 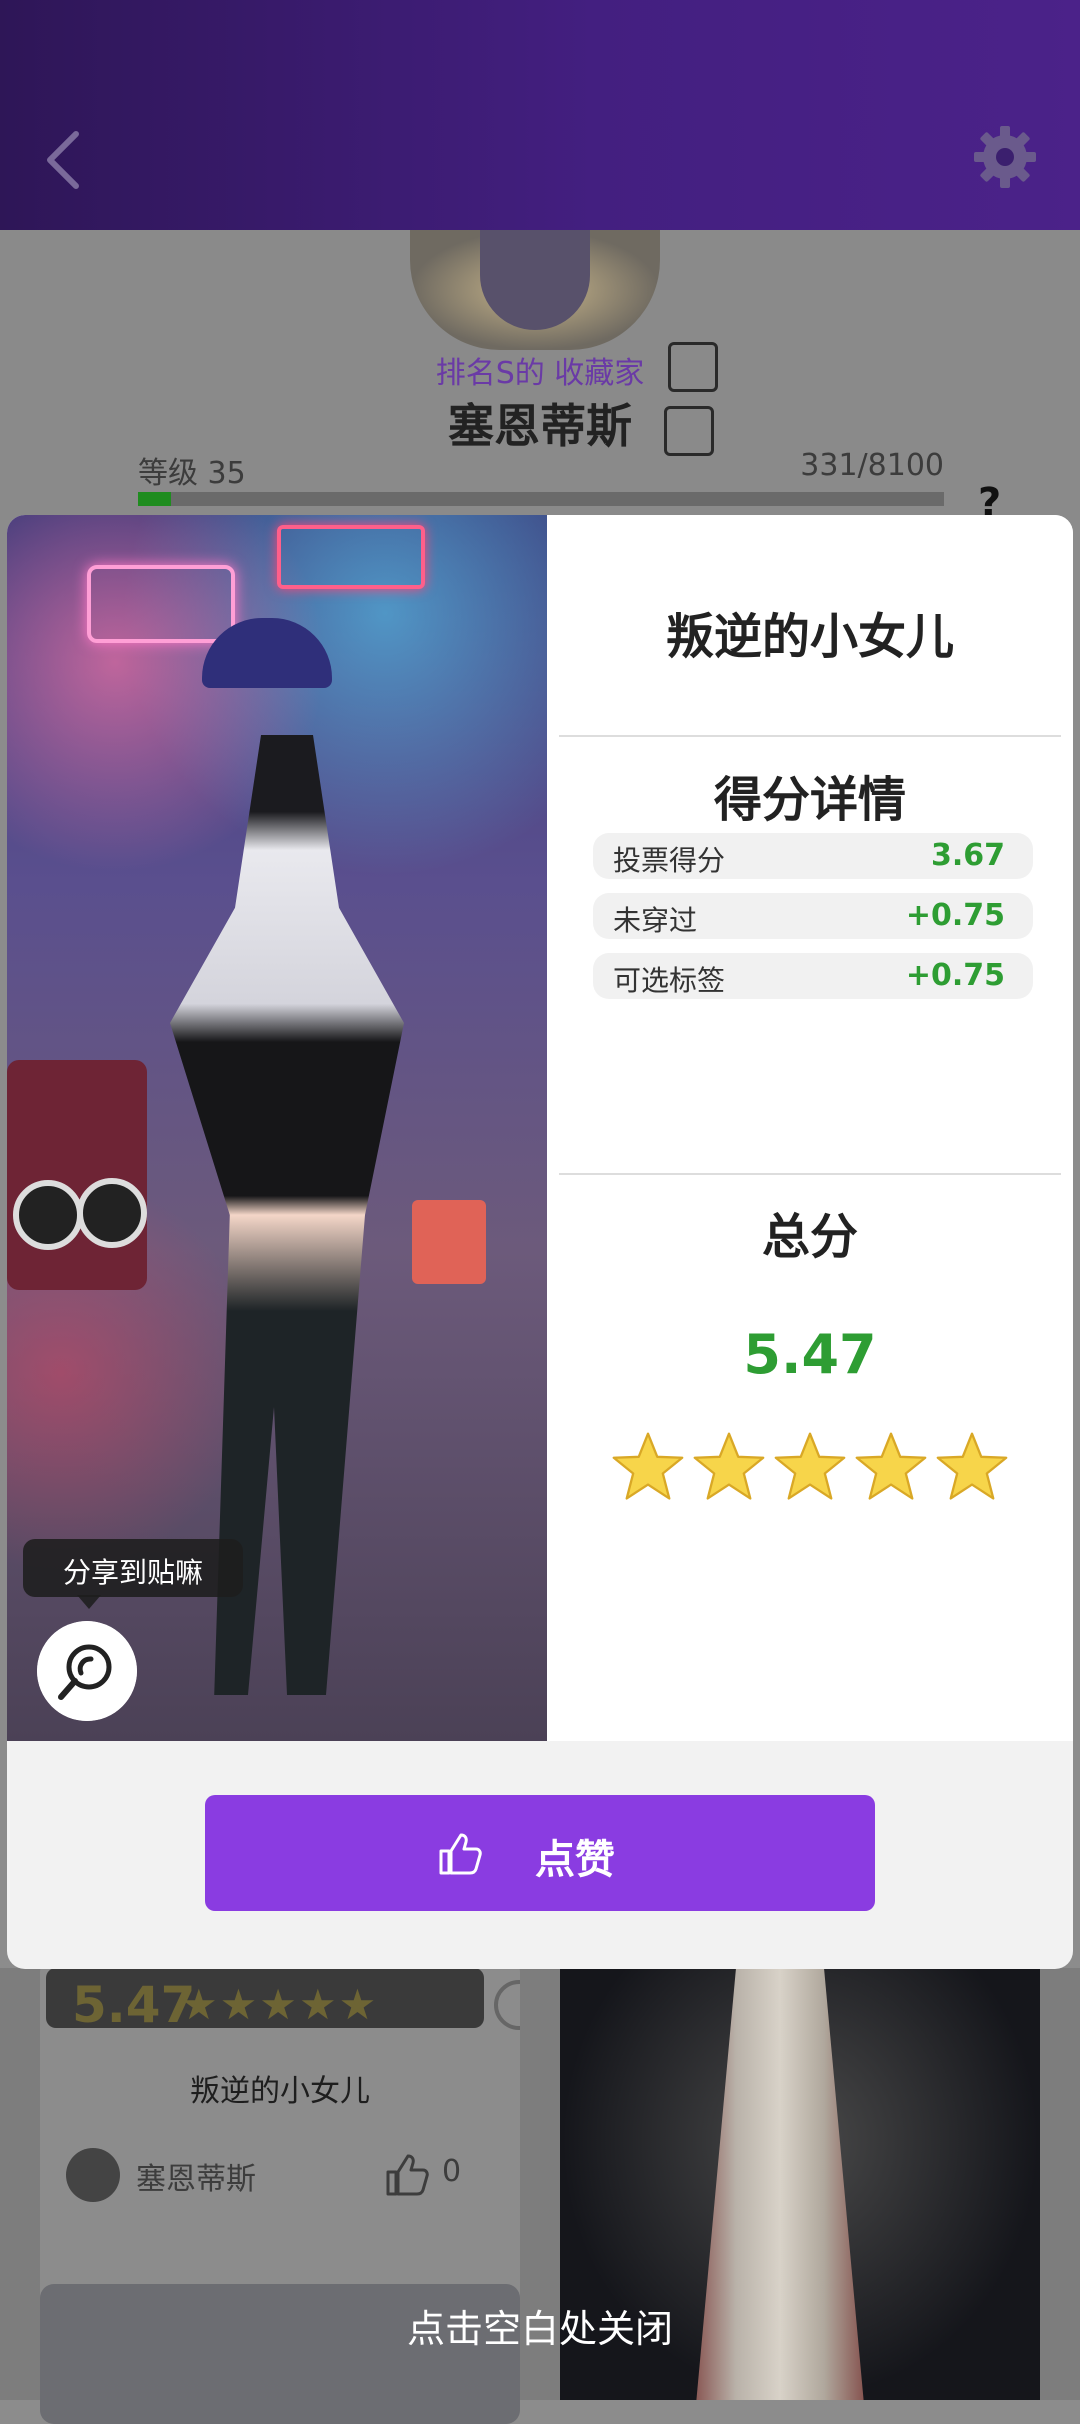 I want to click on card-author: 塞恩蒂斯, so click(x=196, y=2179).